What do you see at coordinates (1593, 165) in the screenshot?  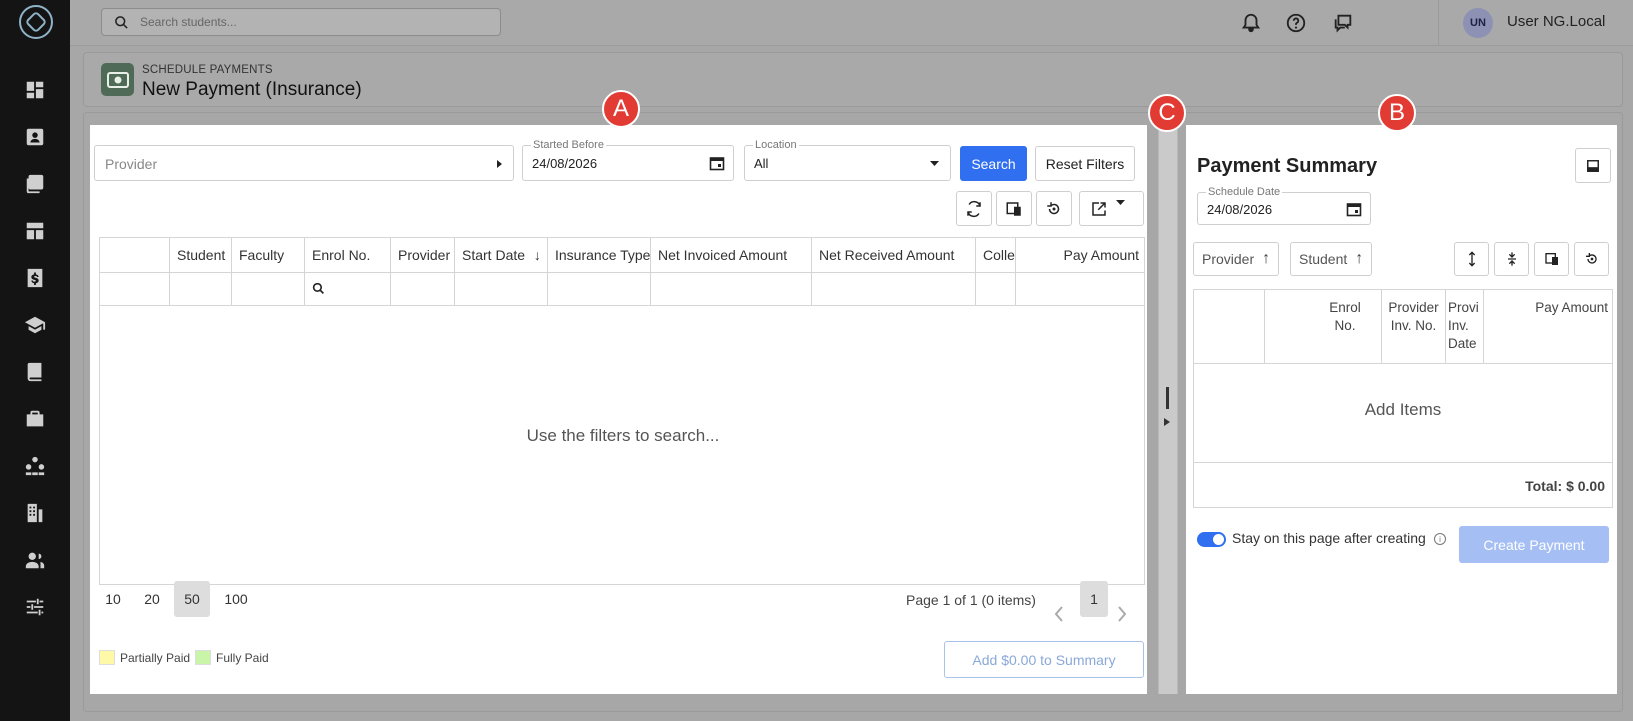 I see `dock-panel-button` at bounding box center [1593, 165].